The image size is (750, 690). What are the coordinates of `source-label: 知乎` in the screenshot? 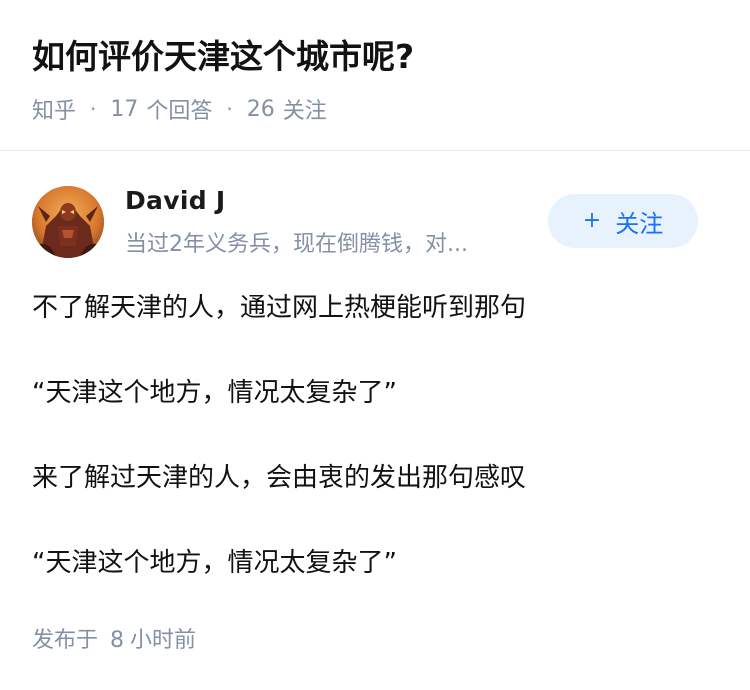 It's located at (54, 109).